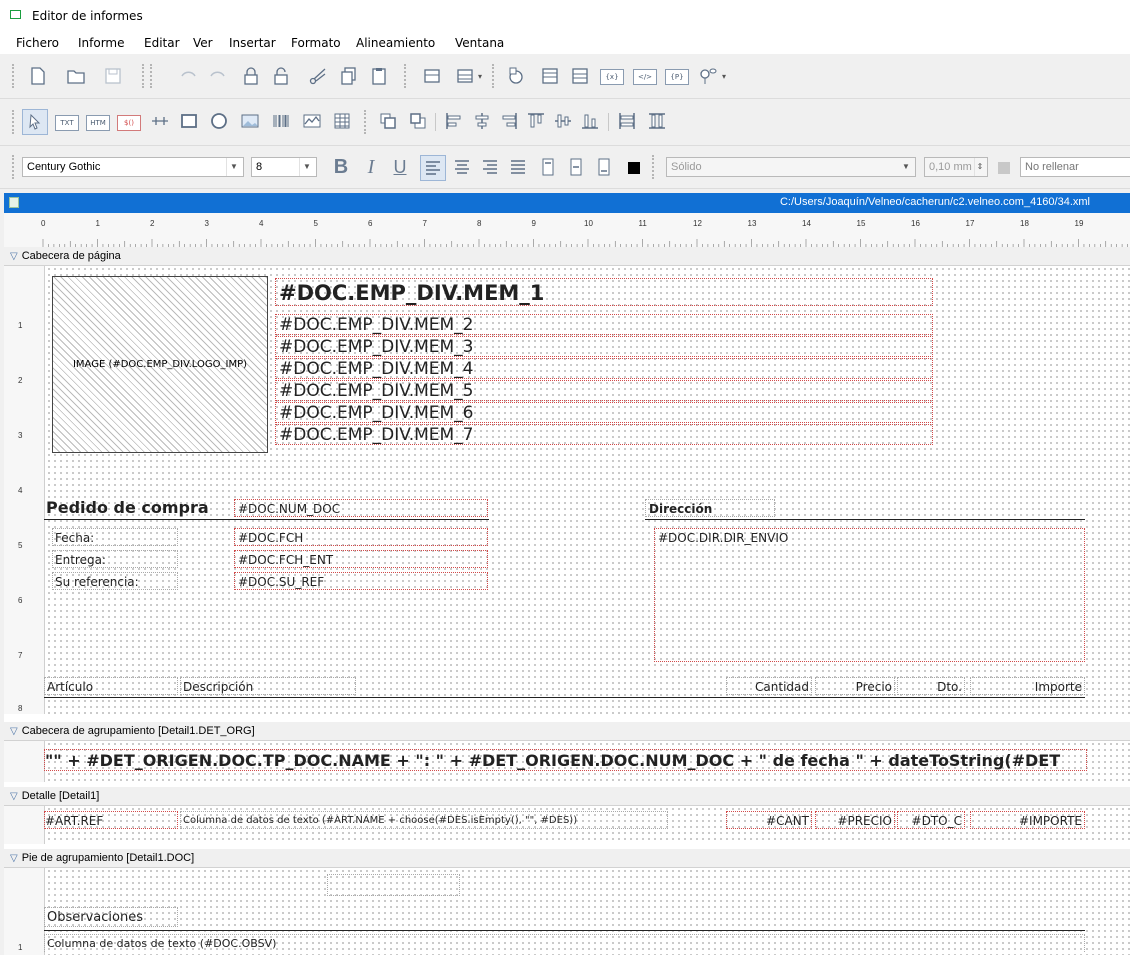  I want to click on text-align-right-icon, so click(490, 167).